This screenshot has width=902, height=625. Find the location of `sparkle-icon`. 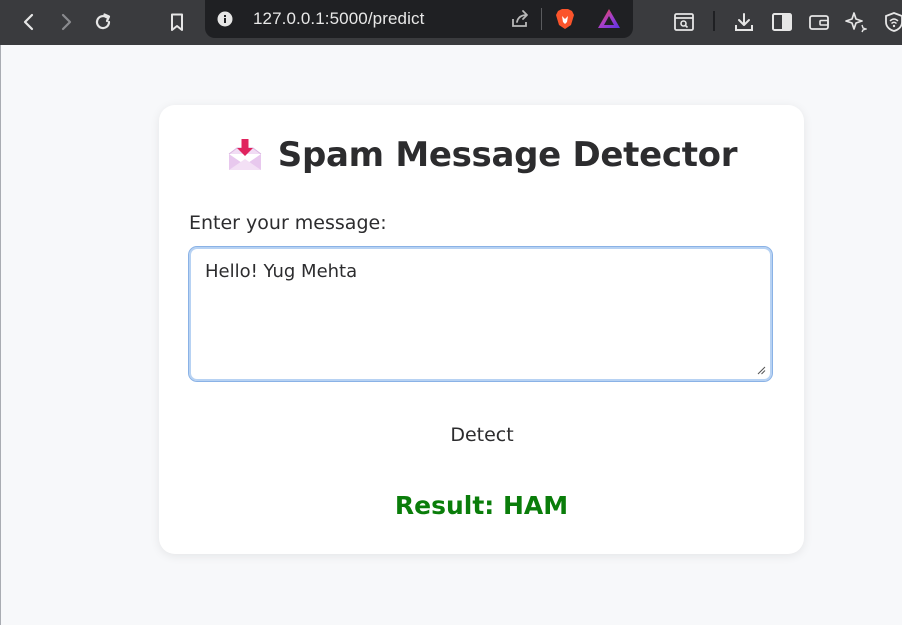

sparkle-icon is located at coordinates (856, 22).